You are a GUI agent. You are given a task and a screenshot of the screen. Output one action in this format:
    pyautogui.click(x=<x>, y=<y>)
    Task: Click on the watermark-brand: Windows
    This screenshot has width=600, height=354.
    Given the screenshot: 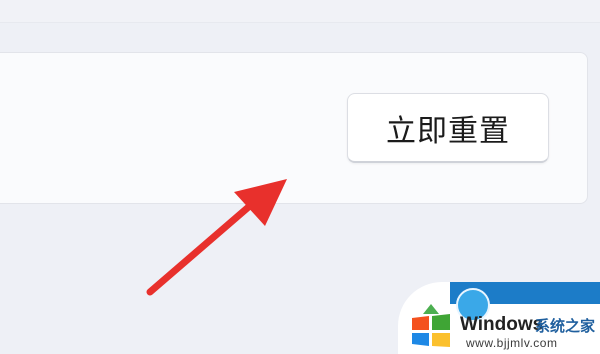 What is the action you would take?
    pyautogui.click(x=502, y=324)
    